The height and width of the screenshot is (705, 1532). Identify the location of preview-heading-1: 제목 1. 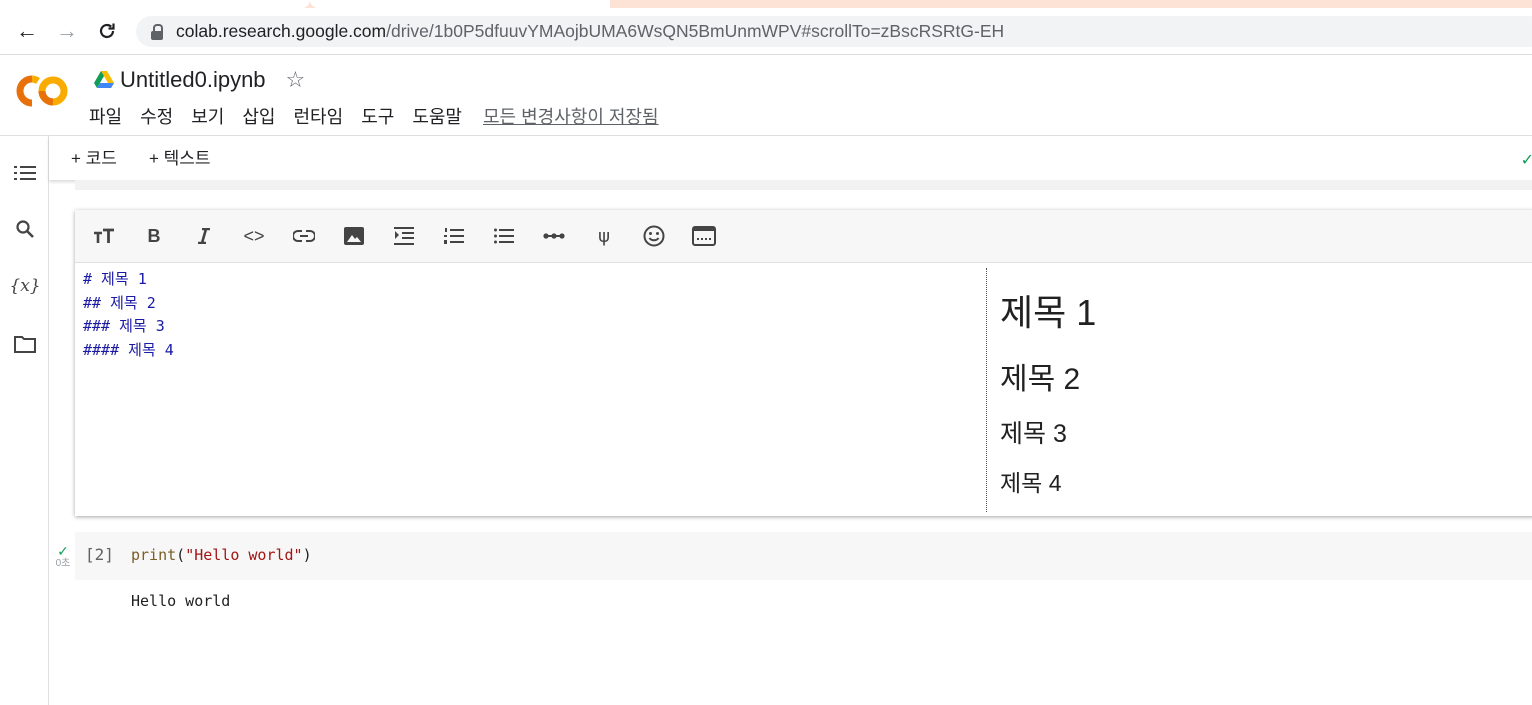
(1048, 312).